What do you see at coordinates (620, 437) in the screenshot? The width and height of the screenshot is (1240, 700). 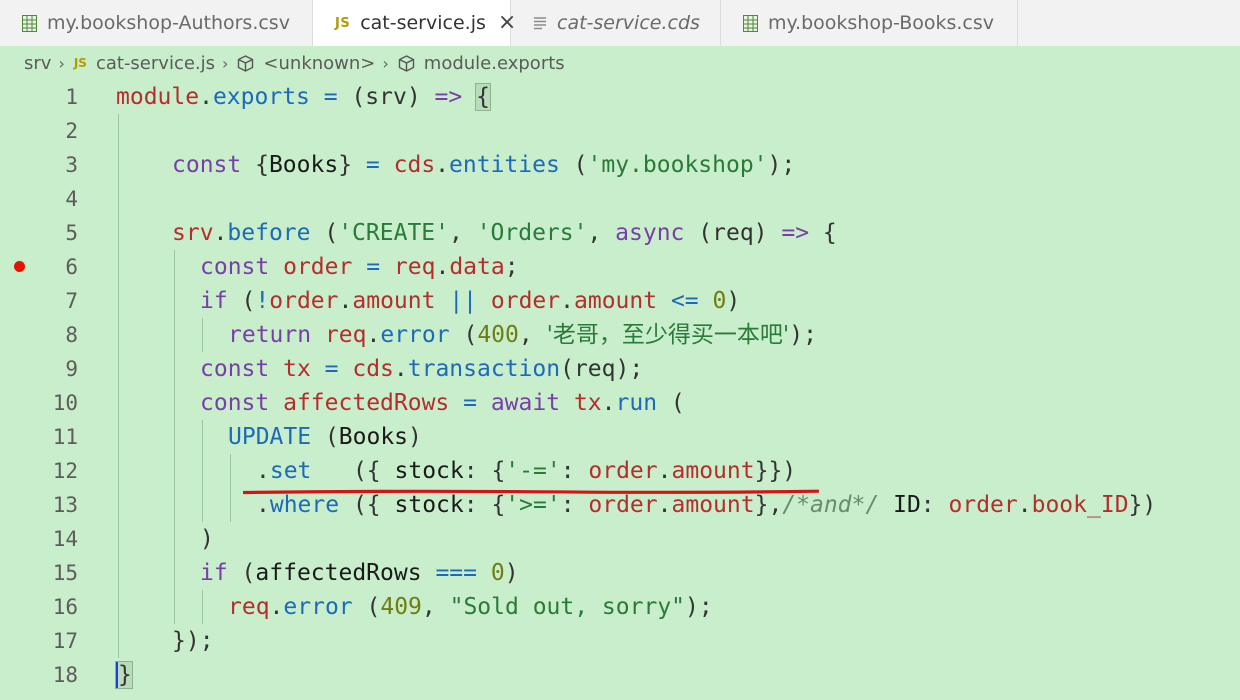 I see `code-line: 11 UPDATE (Books)` at bounding box center [620, 437].